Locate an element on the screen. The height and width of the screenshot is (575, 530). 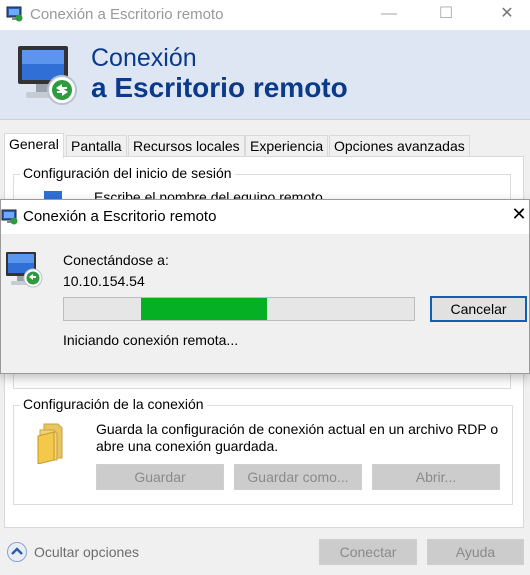
maximize-button: ☐ is located at coordinates (446, 15).